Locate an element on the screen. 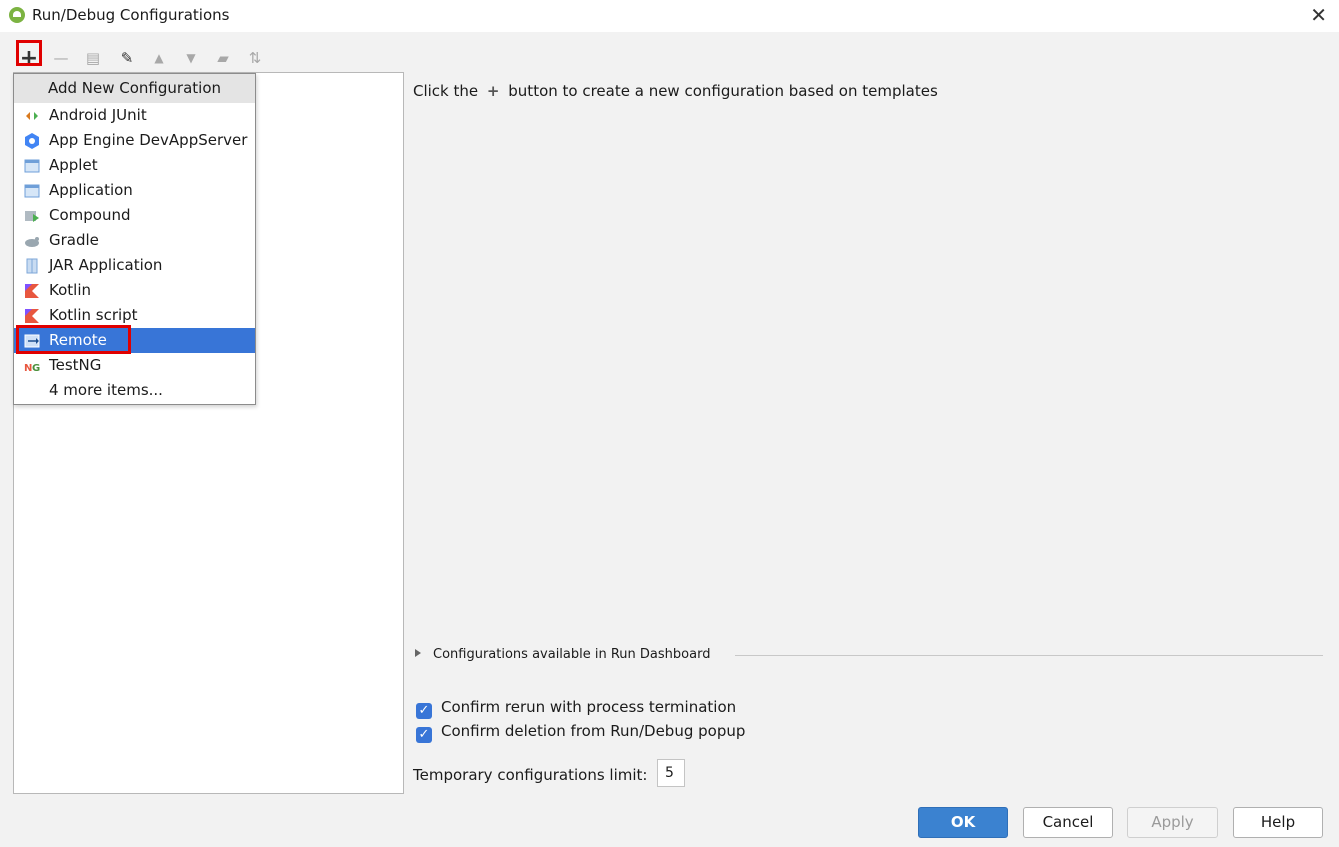  android-junit-icon is located at coordinates (32, 116).